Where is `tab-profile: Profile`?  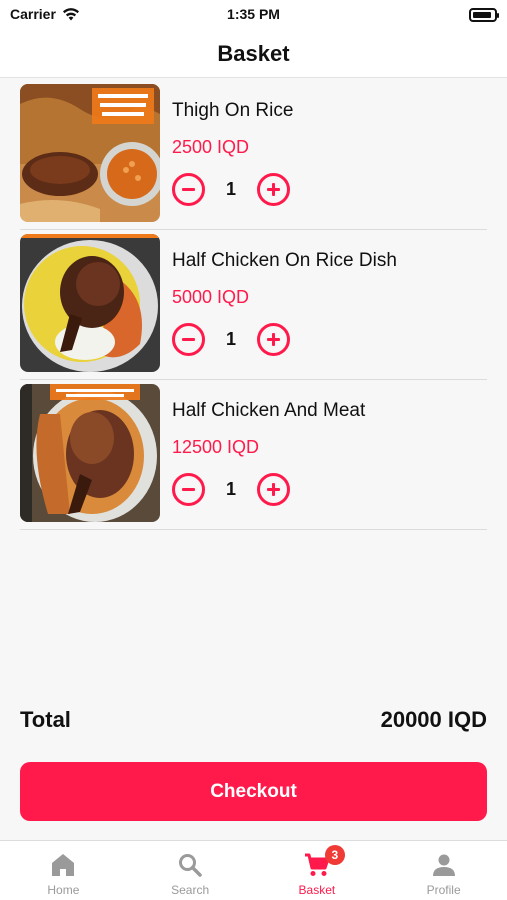 tab-profile: Profile is located at coordinates (443, 870).